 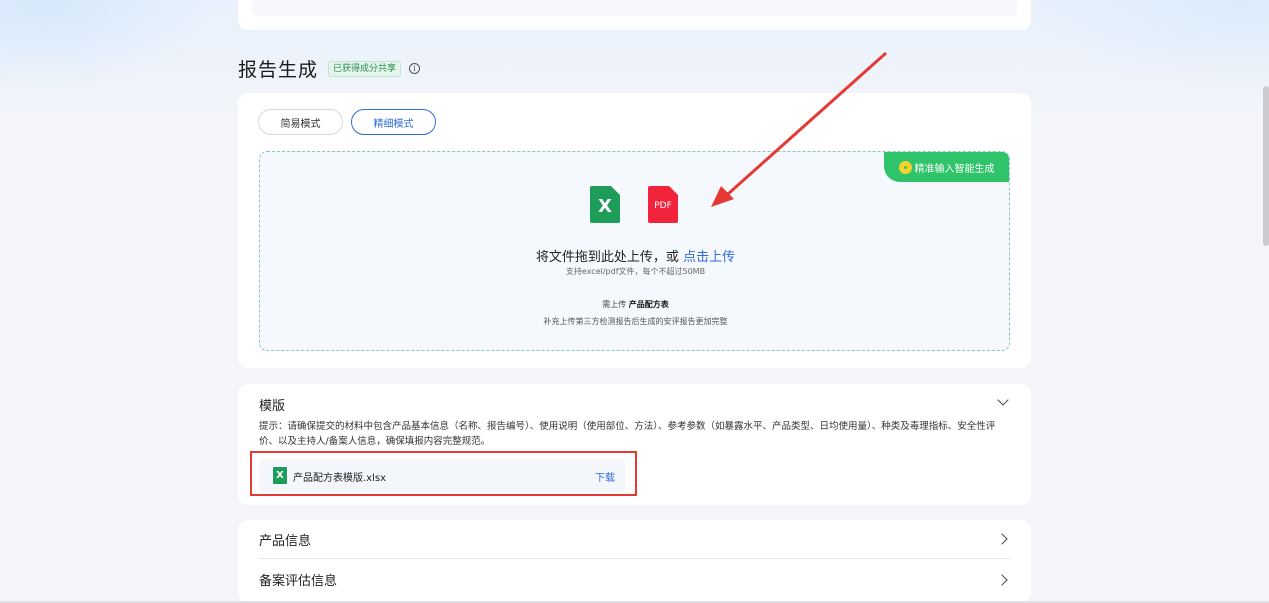 What do you see at coordinates (1139, 45) in the screenshot?
I see `background-decoration-right` at bounding box center [1139, 45].